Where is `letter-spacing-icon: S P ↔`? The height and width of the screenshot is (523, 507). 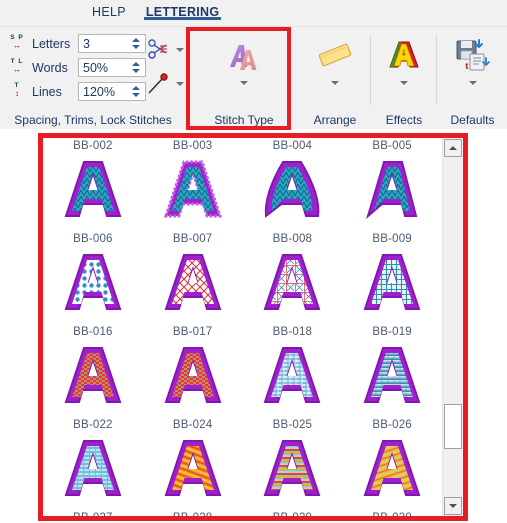
letter-spacing-icon: S P ↔ is located at coordinates (17, 42).